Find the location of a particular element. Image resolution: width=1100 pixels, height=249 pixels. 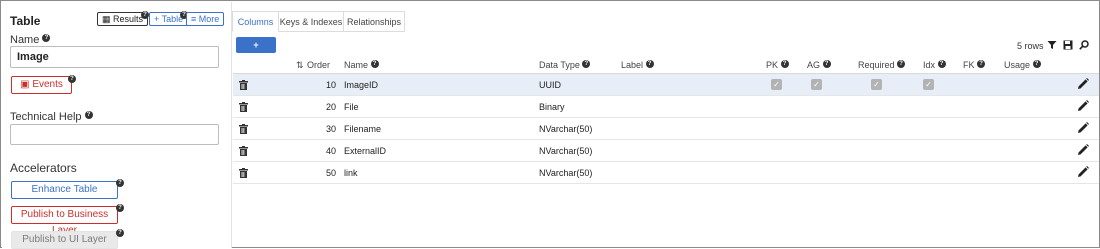

save-icon is located at coordinates (1068, 45).